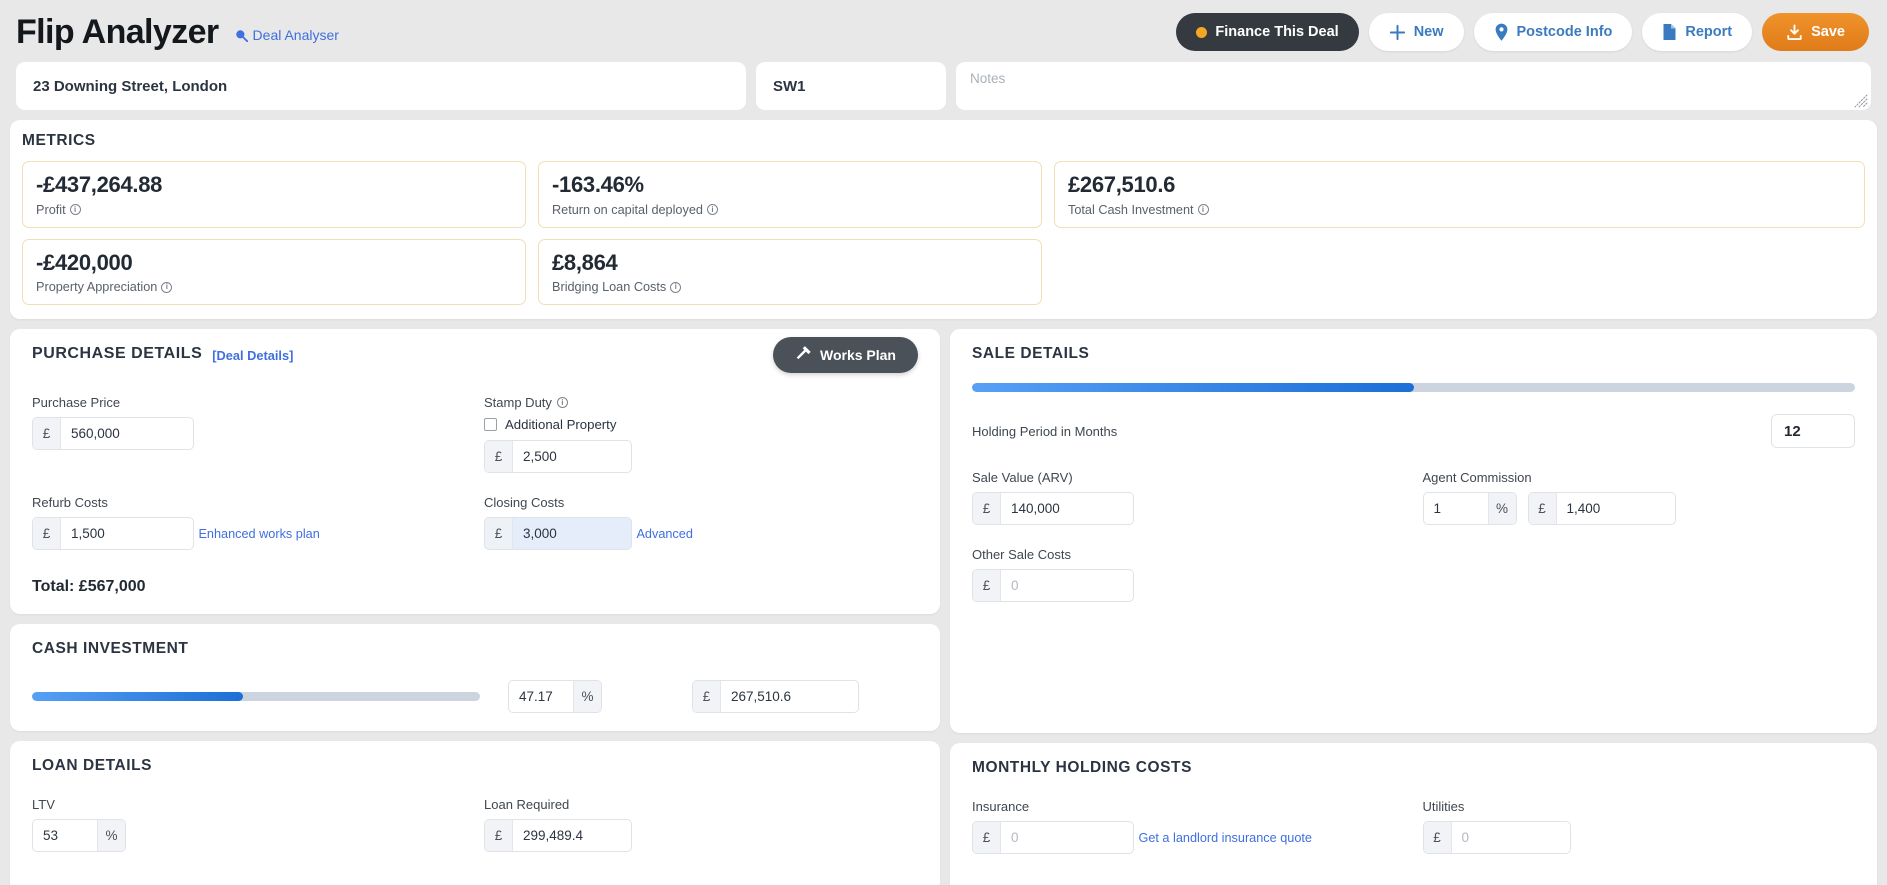  What do you see at coordinates (1397, 32) in the screenshot?
I see `plus-icon` at bounding box center [1397, 32].